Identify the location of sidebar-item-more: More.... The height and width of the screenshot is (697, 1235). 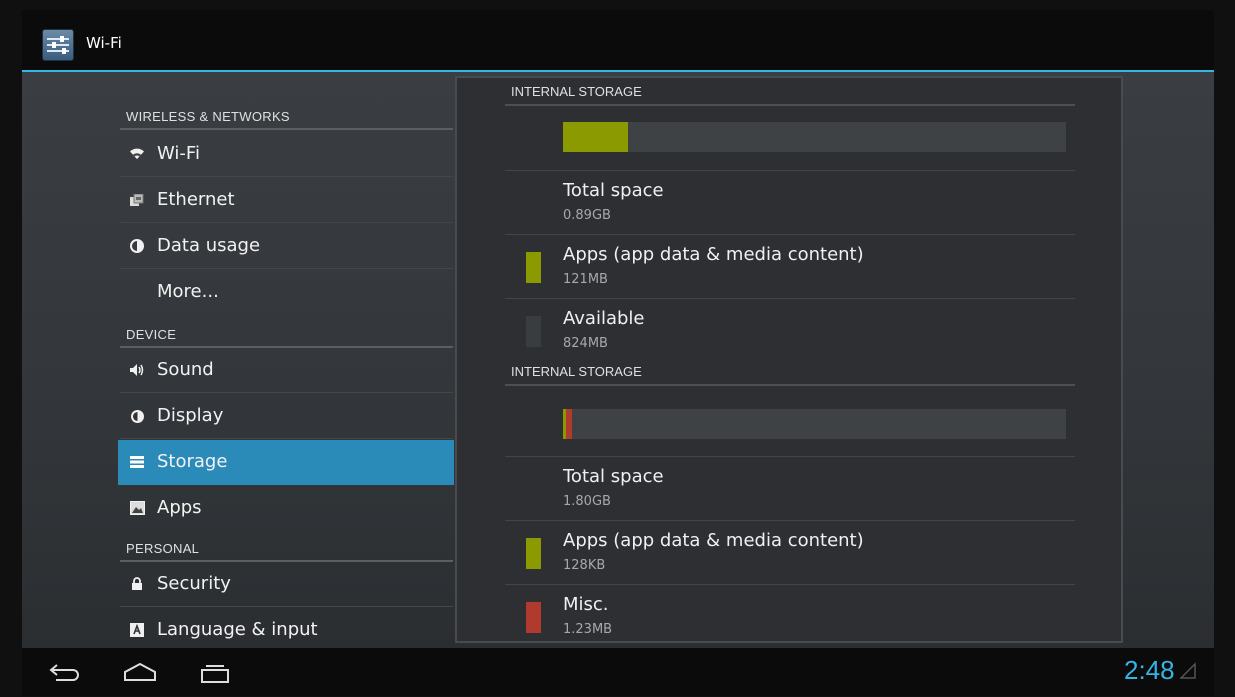
(286, 292).